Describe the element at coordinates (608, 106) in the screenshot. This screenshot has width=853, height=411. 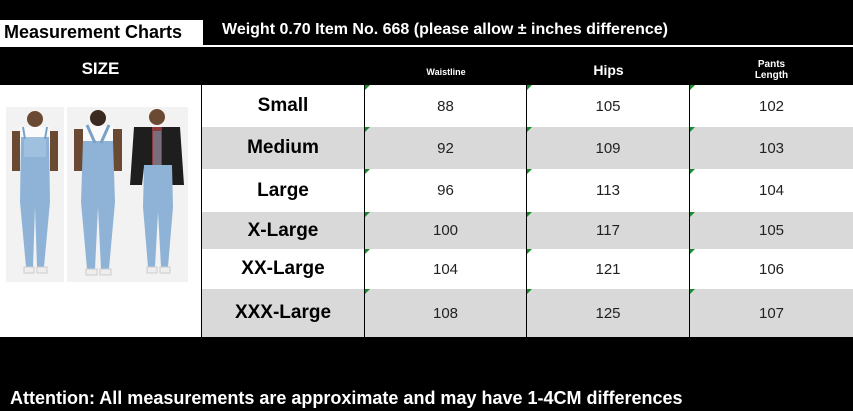
I see `hips-cell: 105` at that location.